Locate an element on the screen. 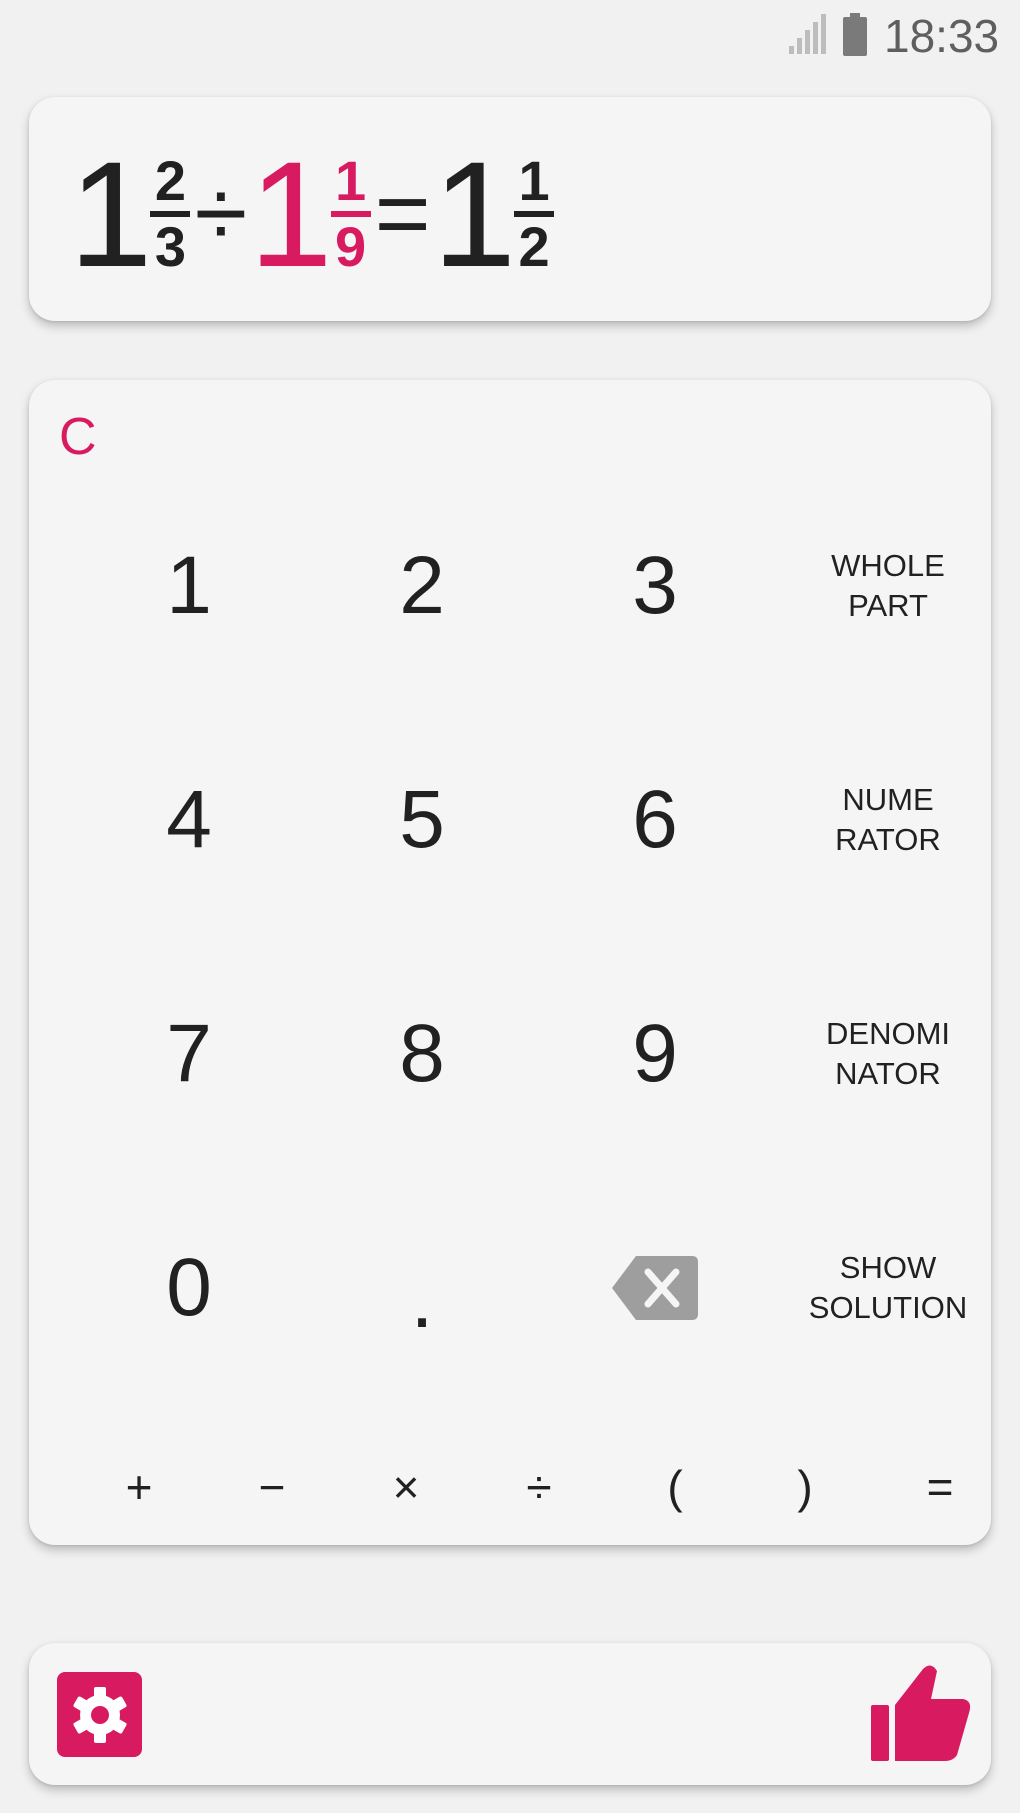 This screenshot has width=1020, height=1813. like-button is located at coordinates (920, 1710).